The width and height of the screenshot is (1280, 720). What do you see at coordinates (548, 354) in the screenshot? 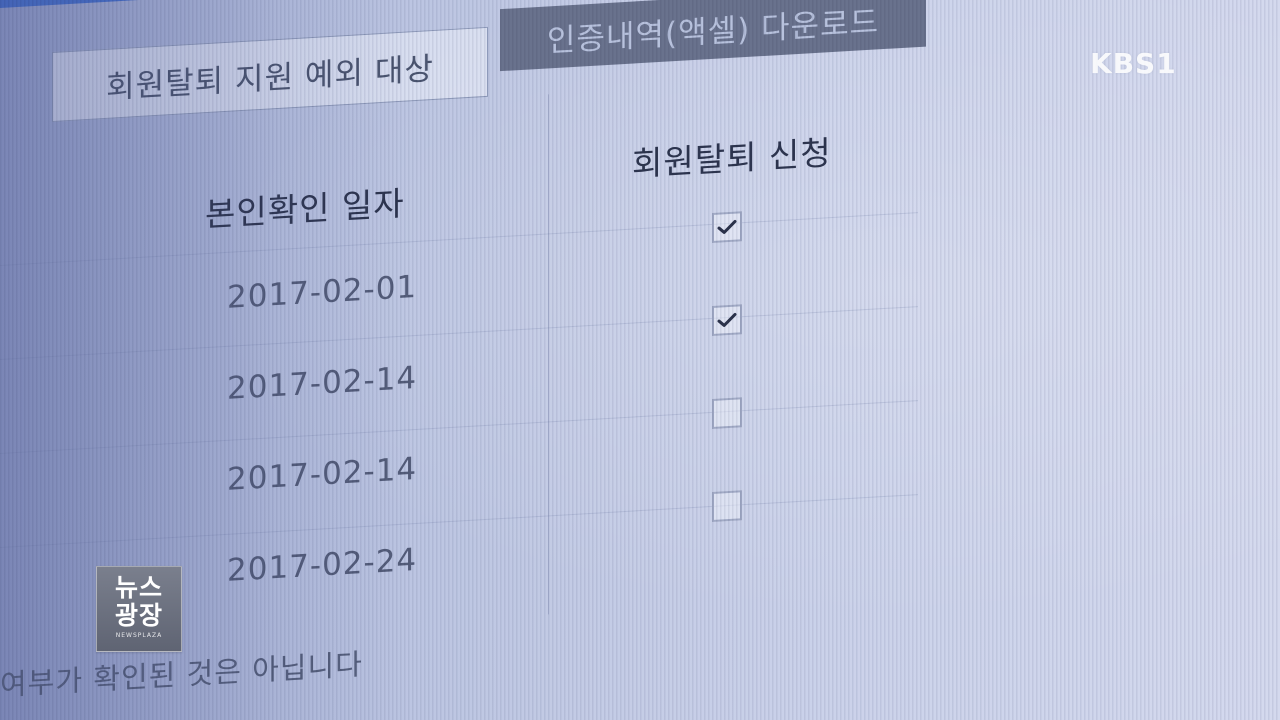
I see `column-divider` at bounding box center [548, 354].